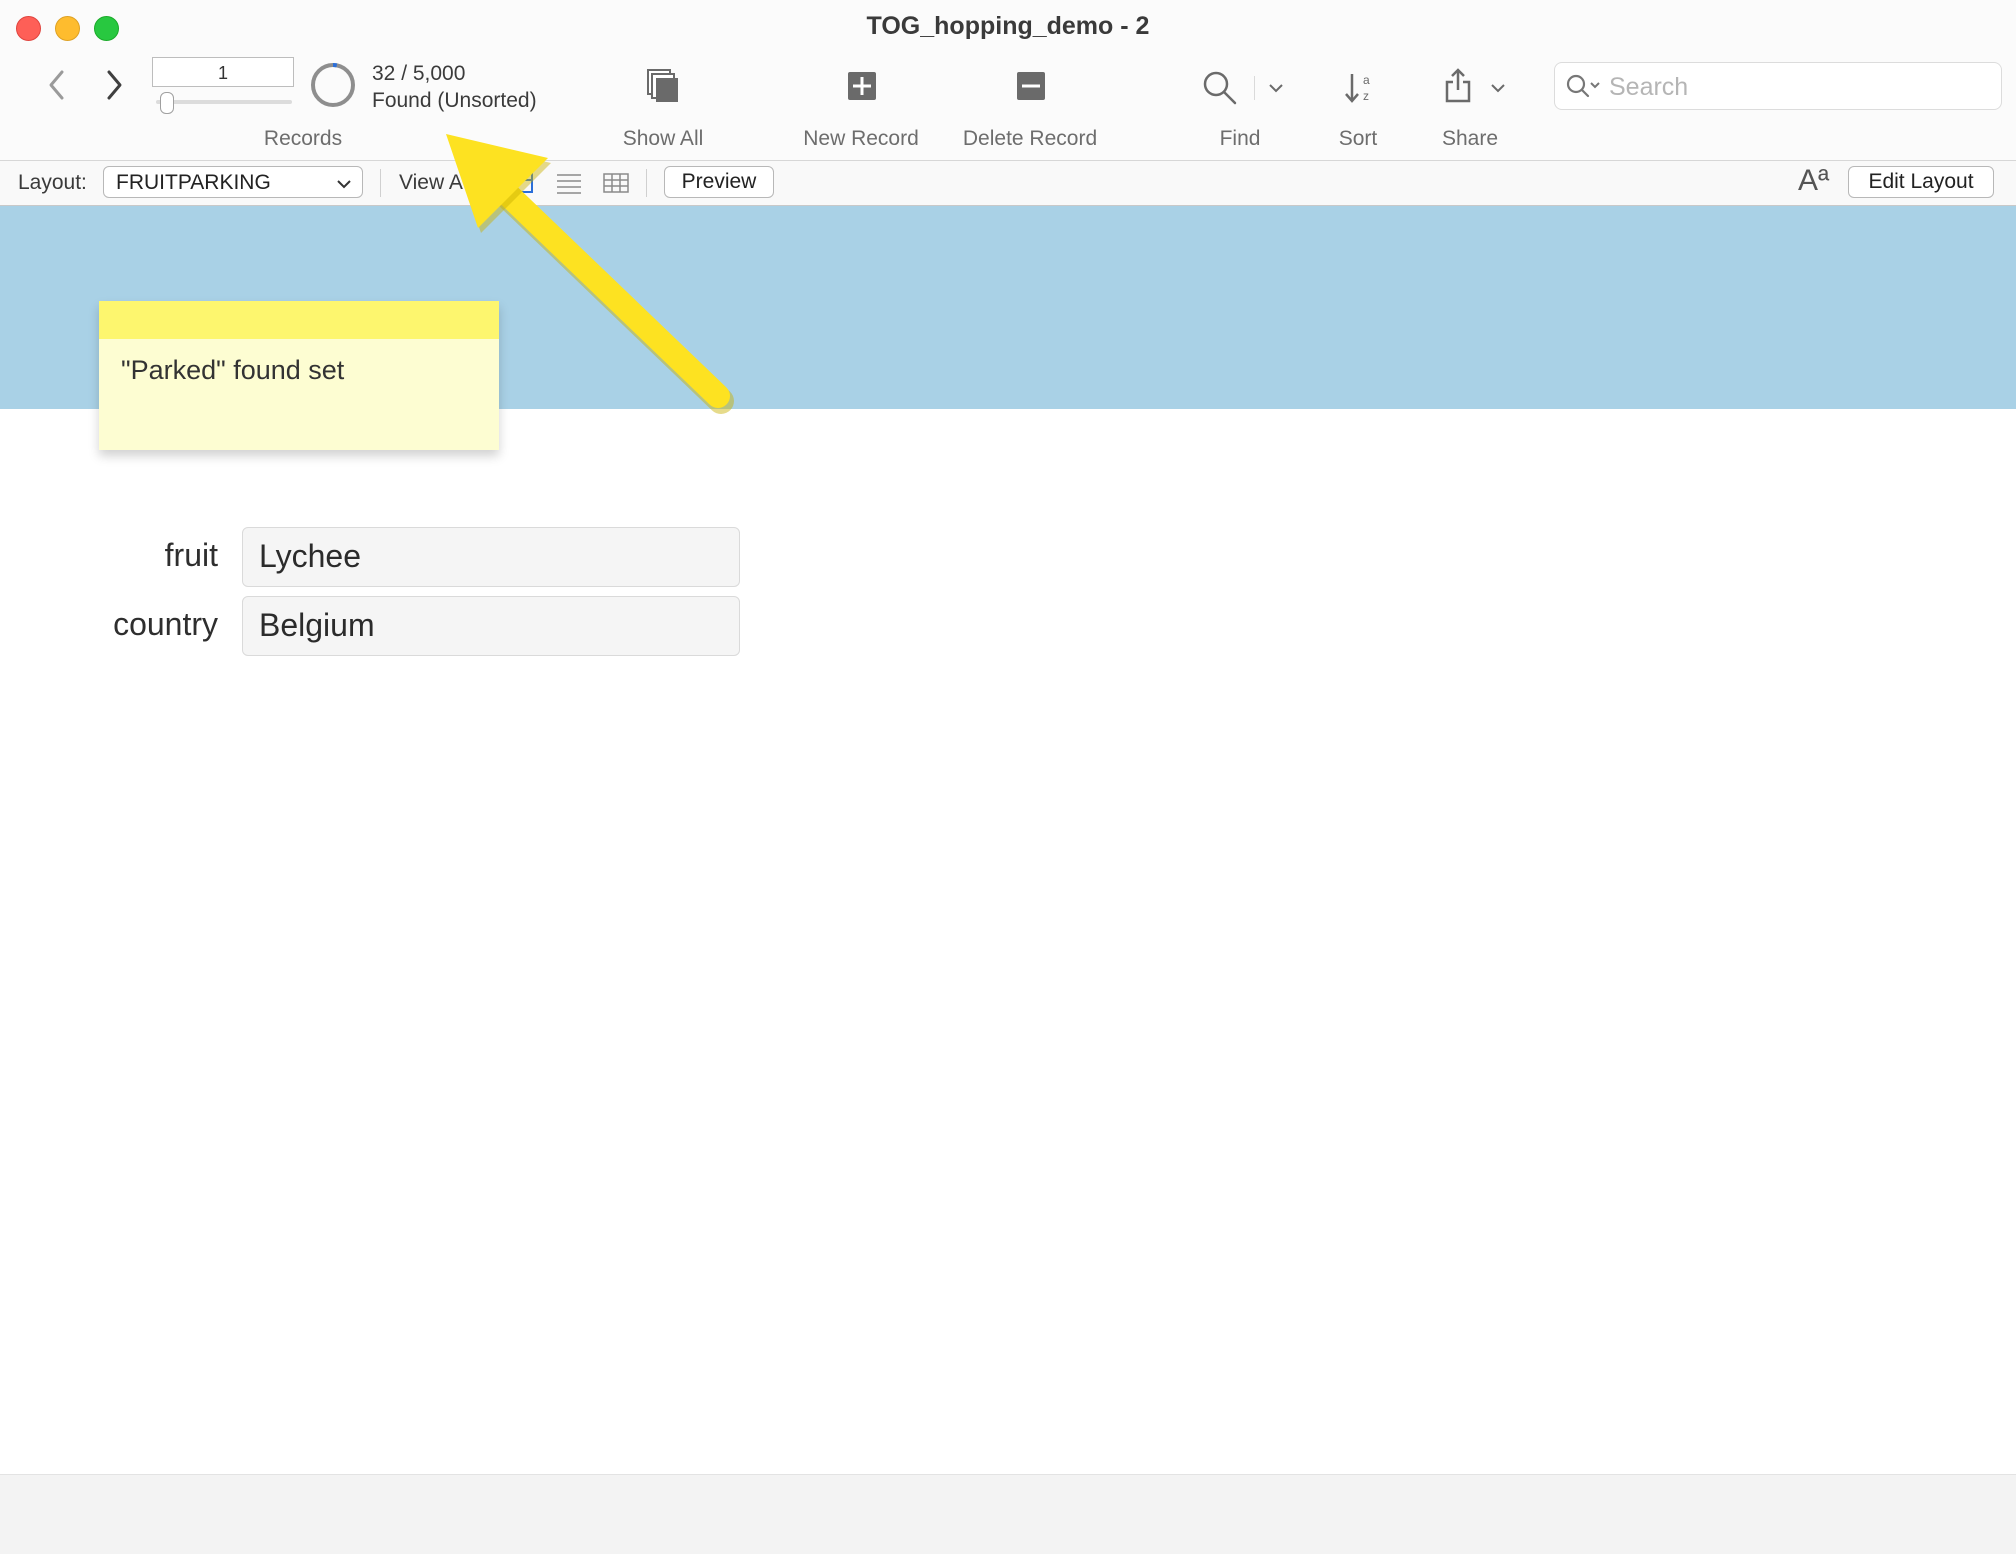  I want to click on record-slider-thumb, so click(167, 103).